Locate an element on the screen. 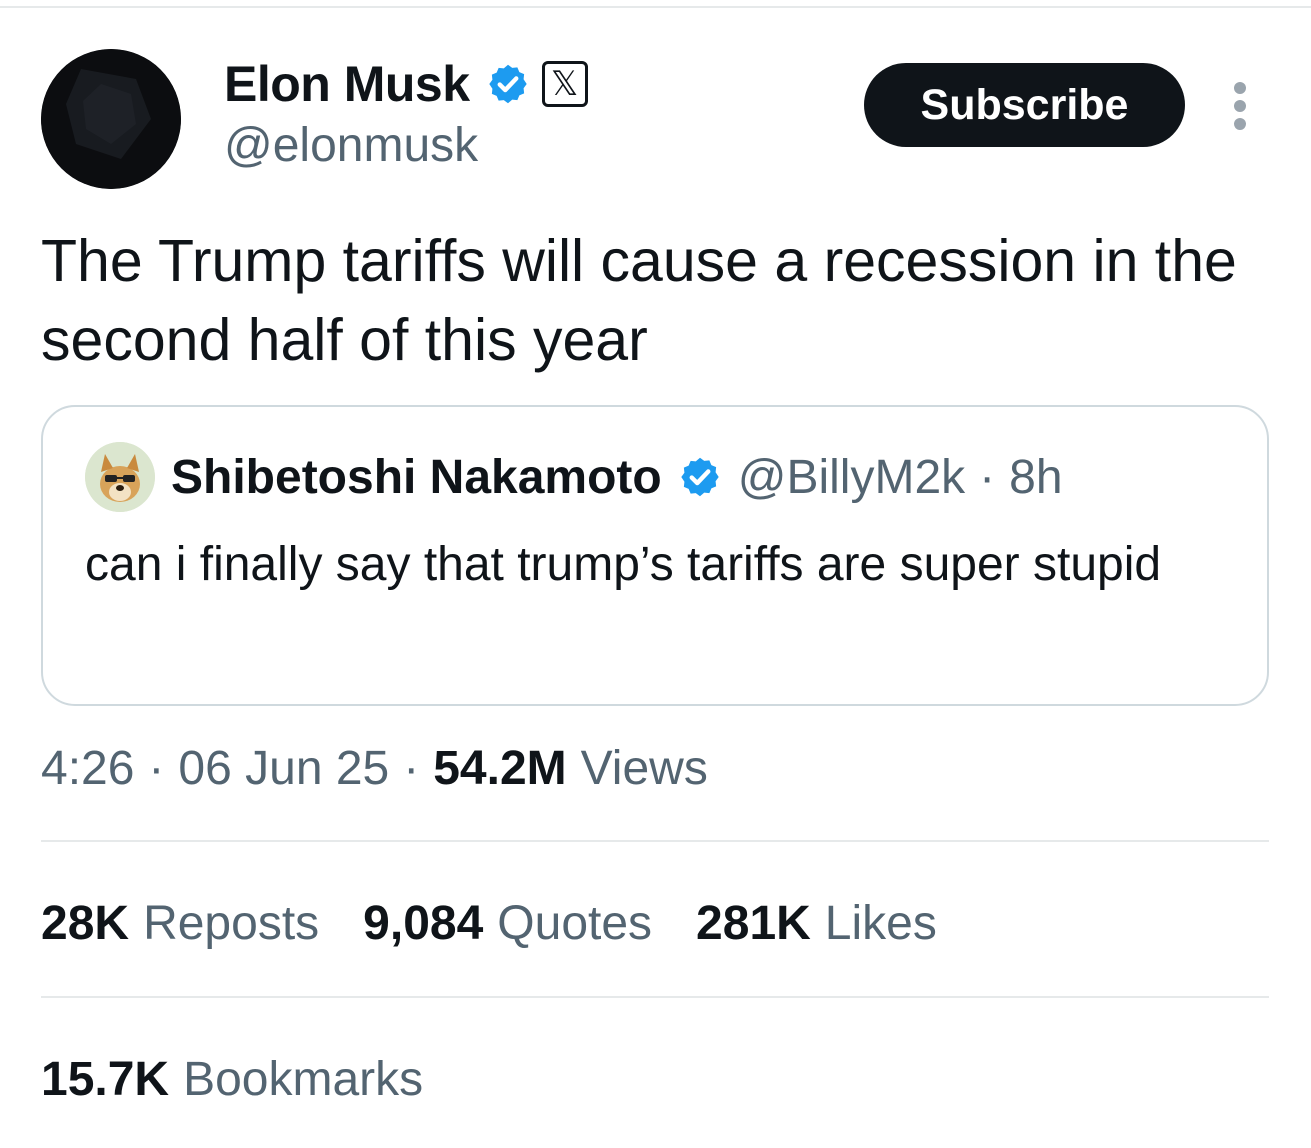 The height and width of the screenshot is (1148, 1311). doge-avatar-image is located at coordinates (120, 477).